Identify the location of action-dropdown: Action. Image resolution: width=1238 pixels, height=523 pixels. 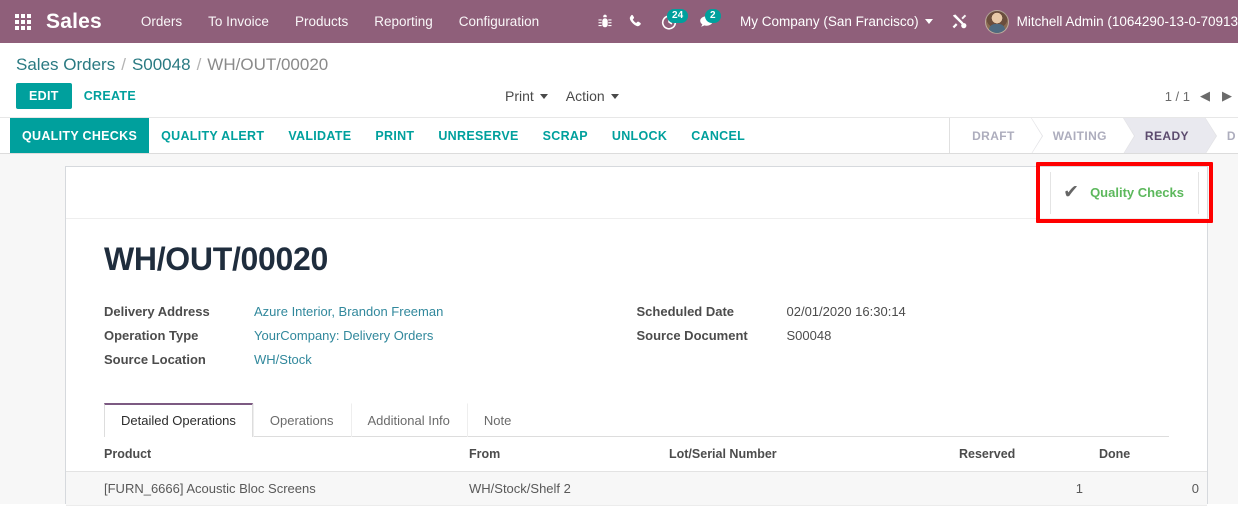
(592, 96).